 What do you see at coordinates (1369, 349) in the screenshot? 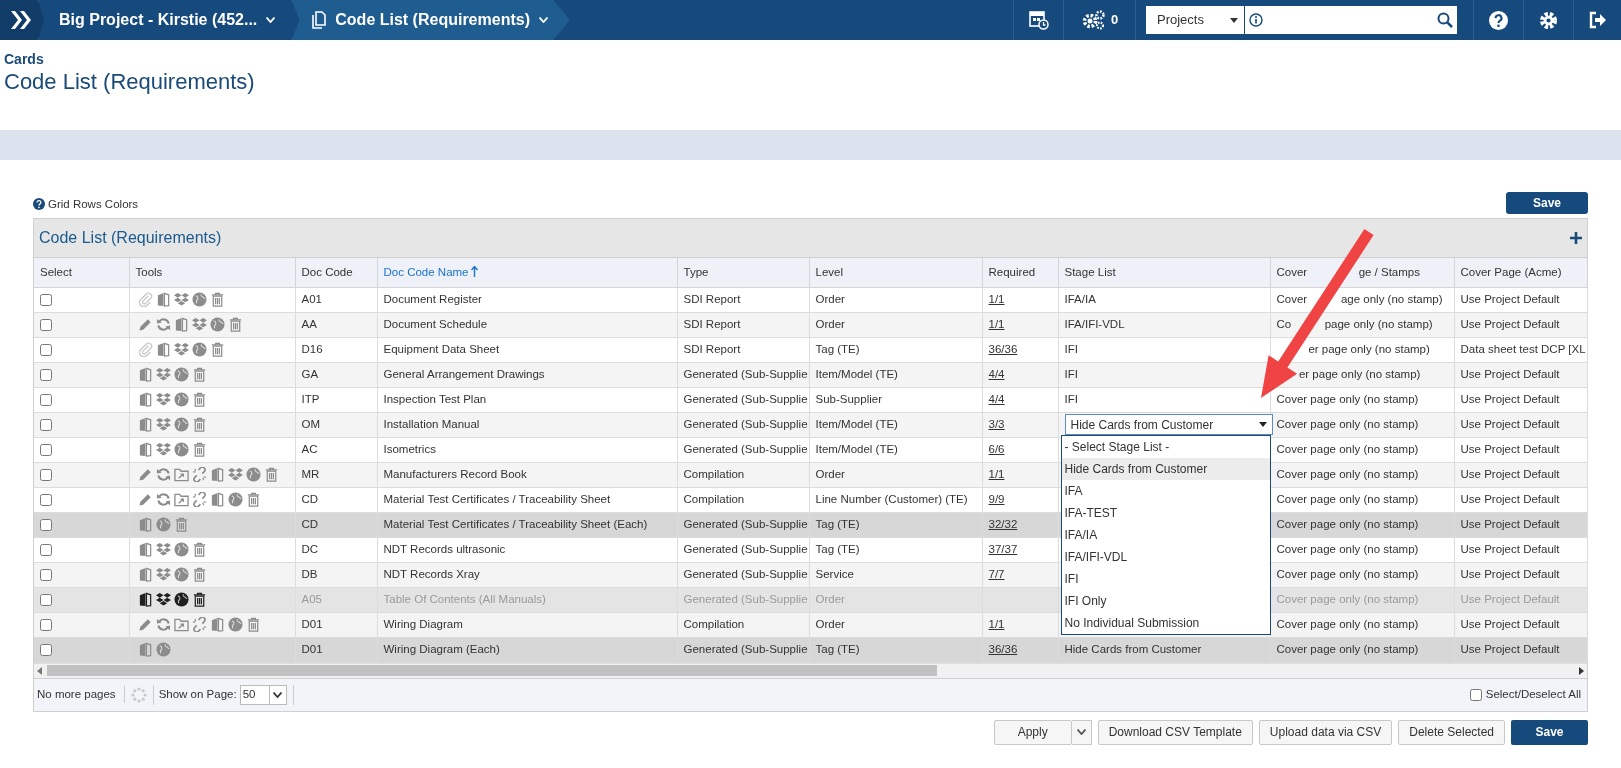
I see `table-cell-text: er page only (no stamp)` at bounding box center [1369, 349].